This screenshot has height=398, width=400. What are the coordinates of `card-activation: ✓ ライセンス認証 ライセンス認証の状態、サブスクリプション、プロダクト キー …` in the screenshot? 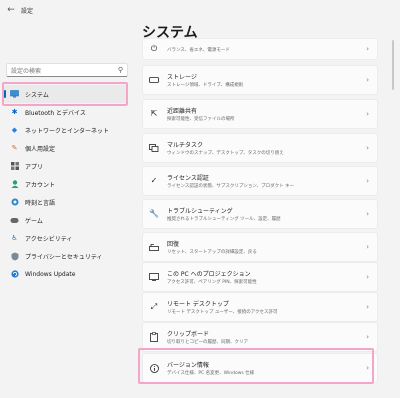 It's located at (260, 181).